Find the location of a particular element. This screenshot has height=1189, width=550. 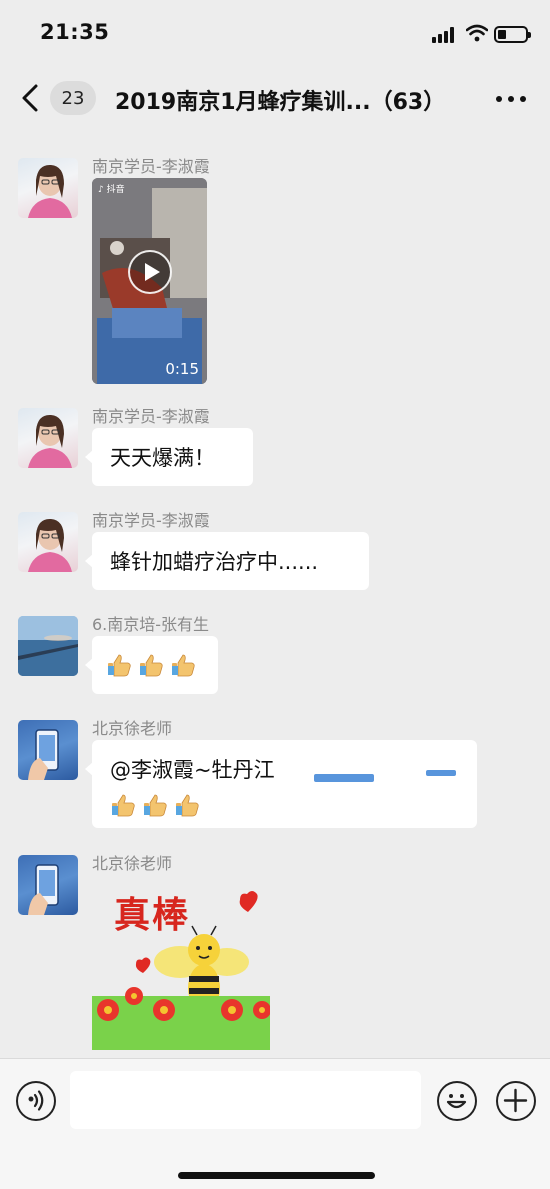

voice-icon is located at coordinates (36, 1101).